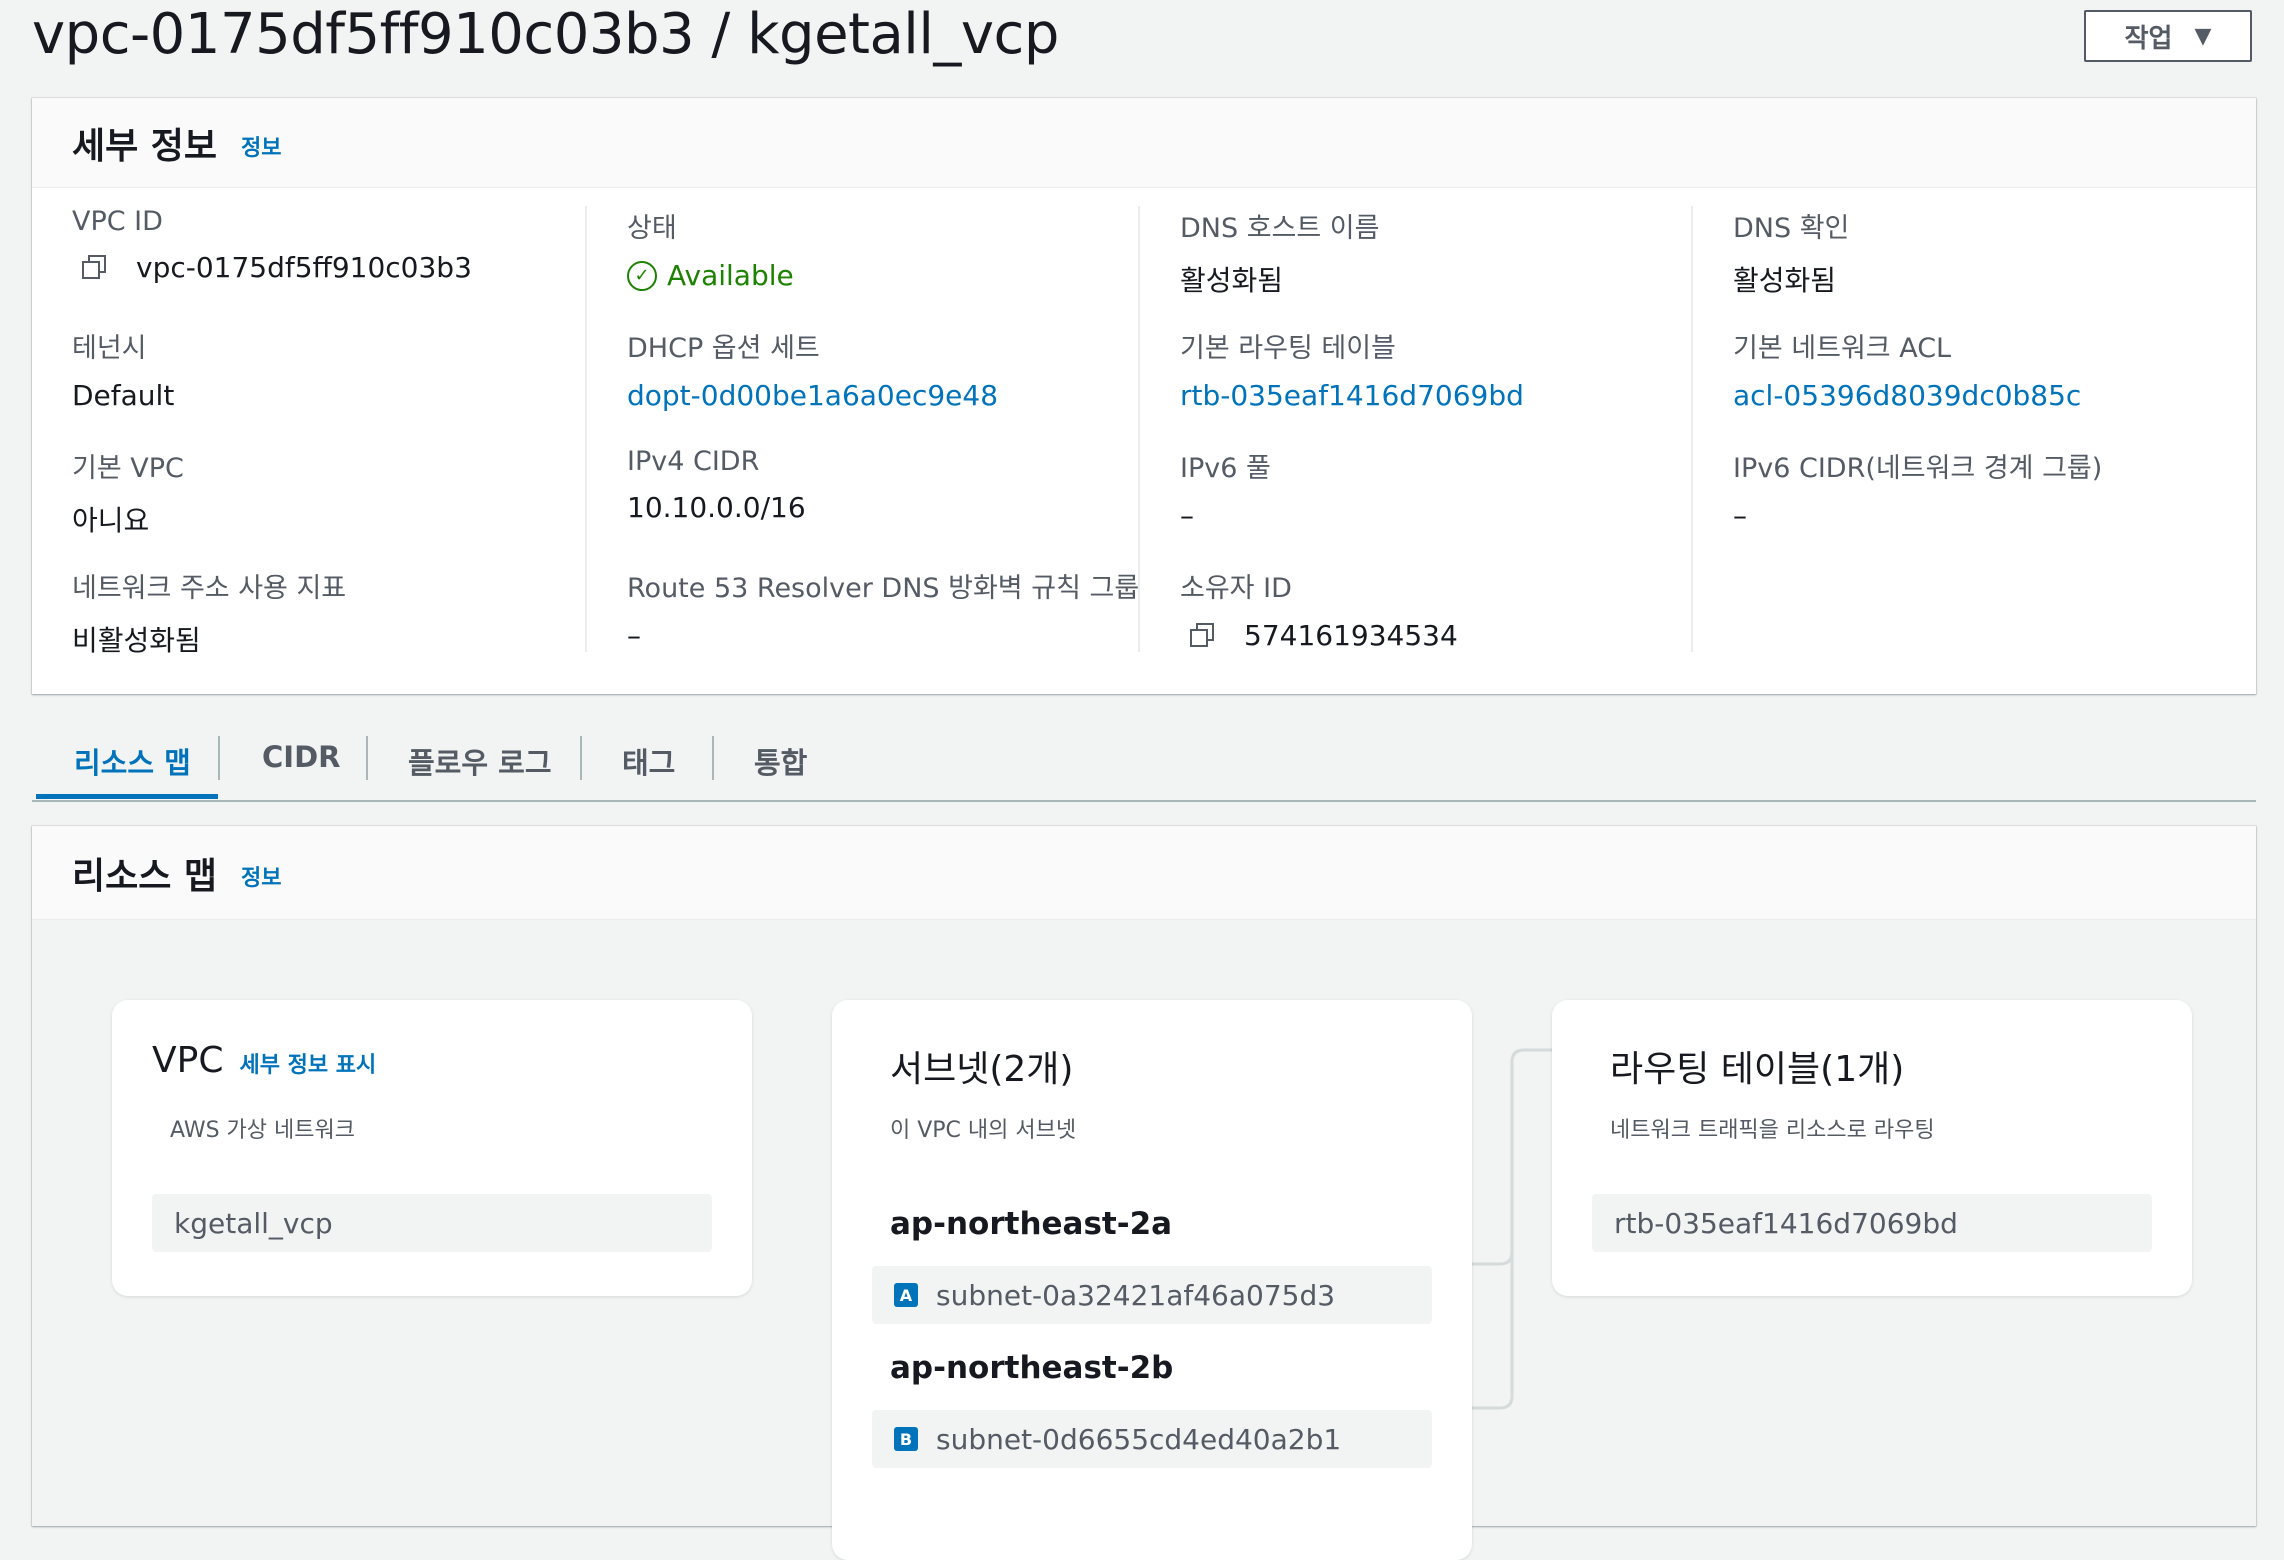 This screenshot has width=2284, height=1560. I want to click on tenancy-value: Default, so click(123, 395).